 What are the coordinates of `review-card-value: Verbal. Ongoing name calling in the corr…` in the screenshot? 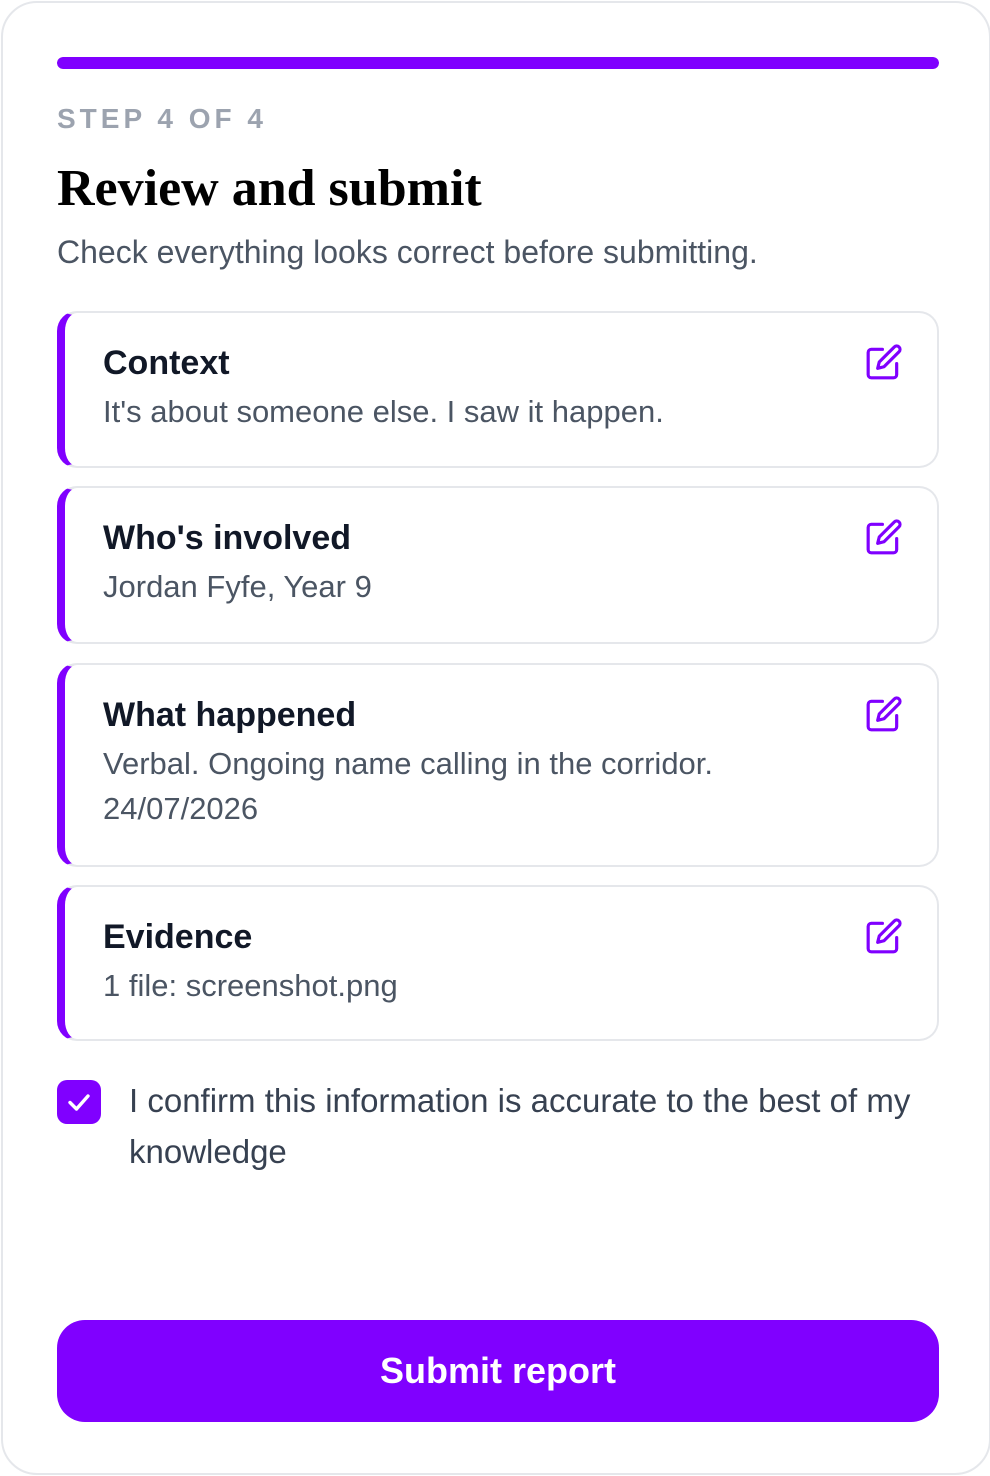 It's located at (408, 763).